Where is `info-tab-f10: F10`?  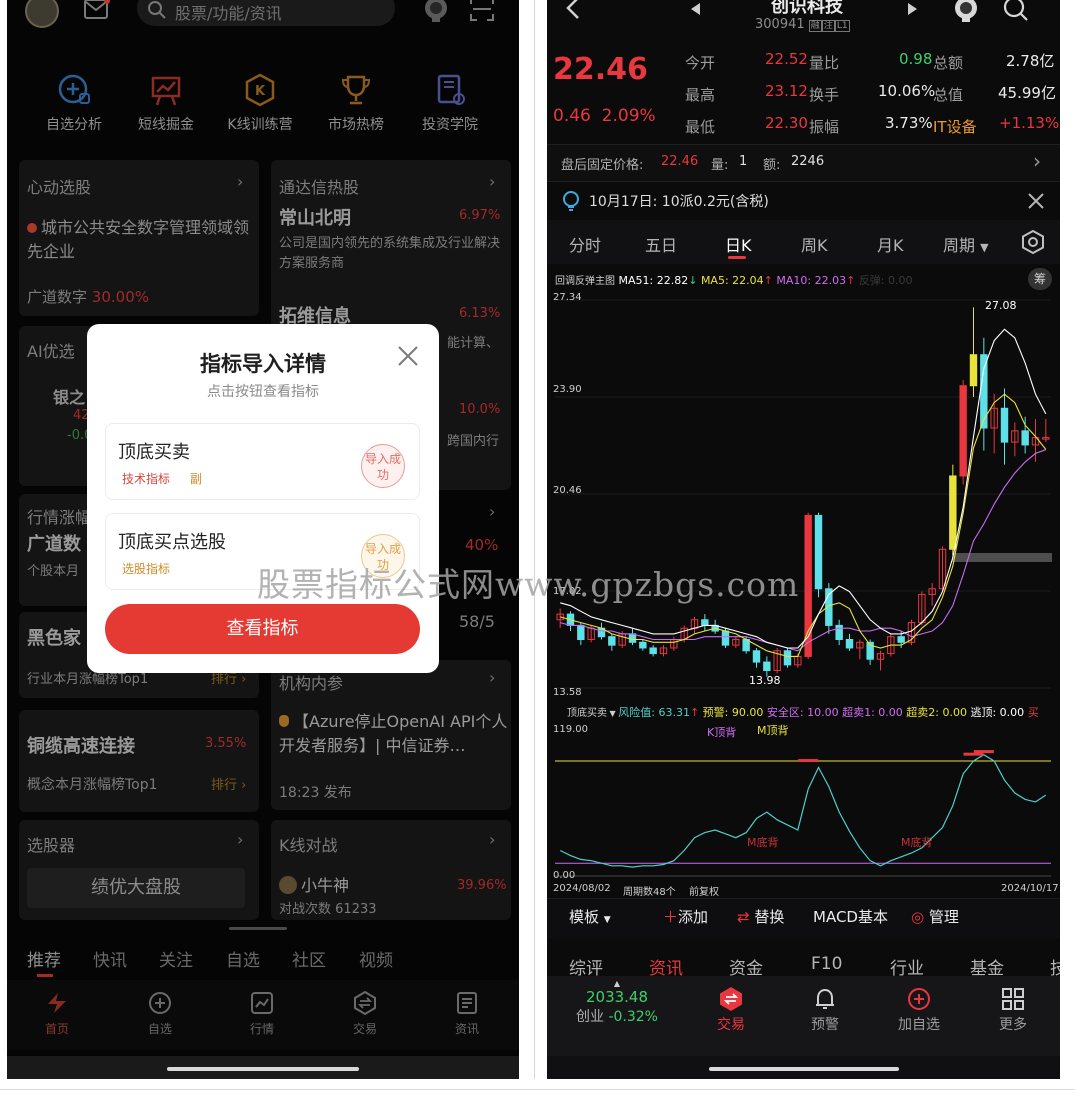 info-tab-f10: F10 is located at coordinates (826, 964).